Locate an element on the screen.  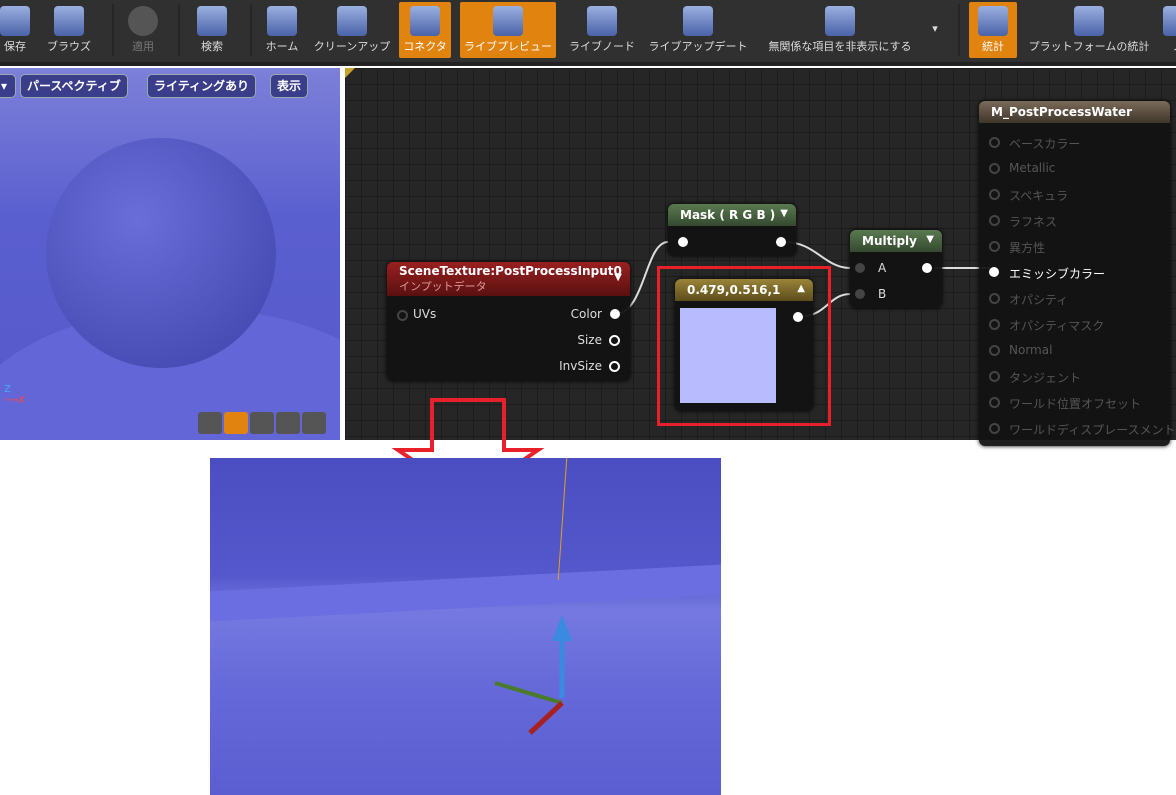
toolbar-icon is located at coordinates (1169, 21).